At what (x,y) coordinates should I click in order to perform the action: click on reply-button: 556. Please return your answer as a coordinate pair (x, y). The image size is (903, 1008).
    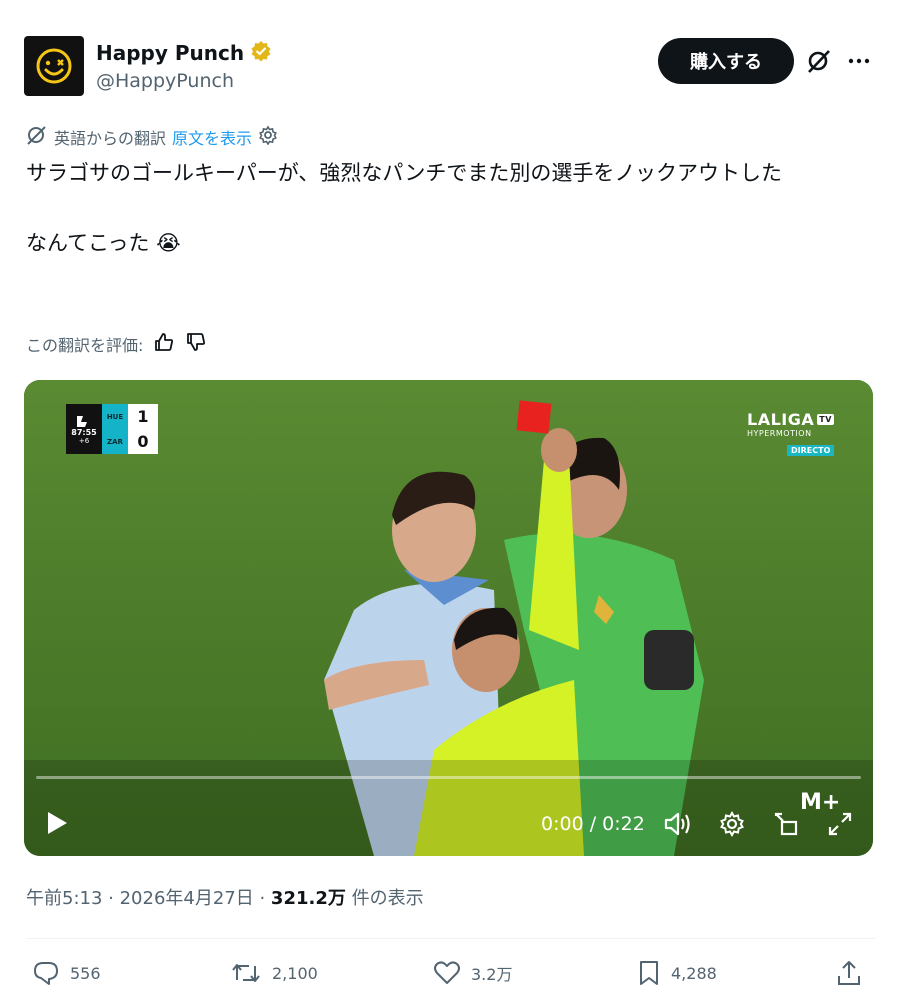
    Looking at the image, I should click on (66, 973).